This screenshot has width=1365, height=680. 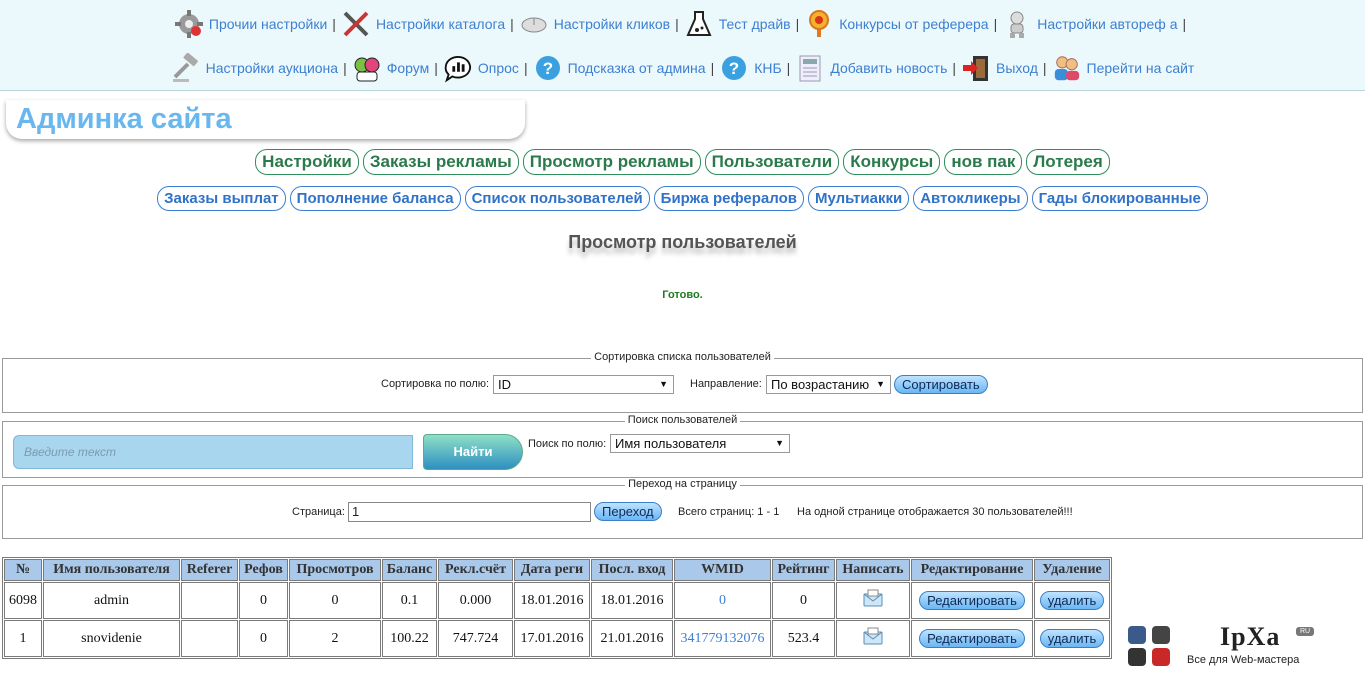 I want to click on search-input: Введите текст, so click(x=213, y=452).